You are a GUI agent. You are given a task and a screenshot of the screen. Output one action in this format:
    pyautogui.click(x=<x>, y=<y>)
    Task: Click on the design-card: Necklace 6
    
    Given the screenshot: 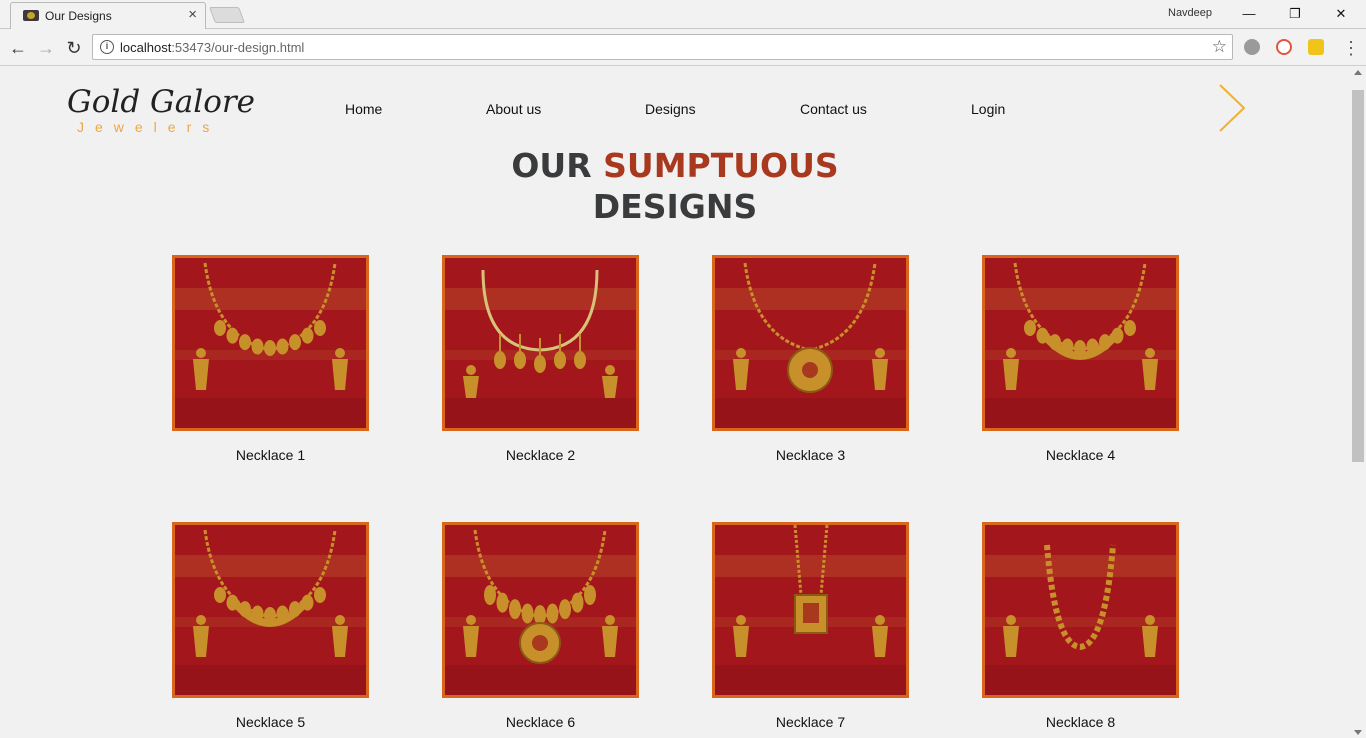 What is the action you would take?
    pyautogui.click(x=540, y=626)
    